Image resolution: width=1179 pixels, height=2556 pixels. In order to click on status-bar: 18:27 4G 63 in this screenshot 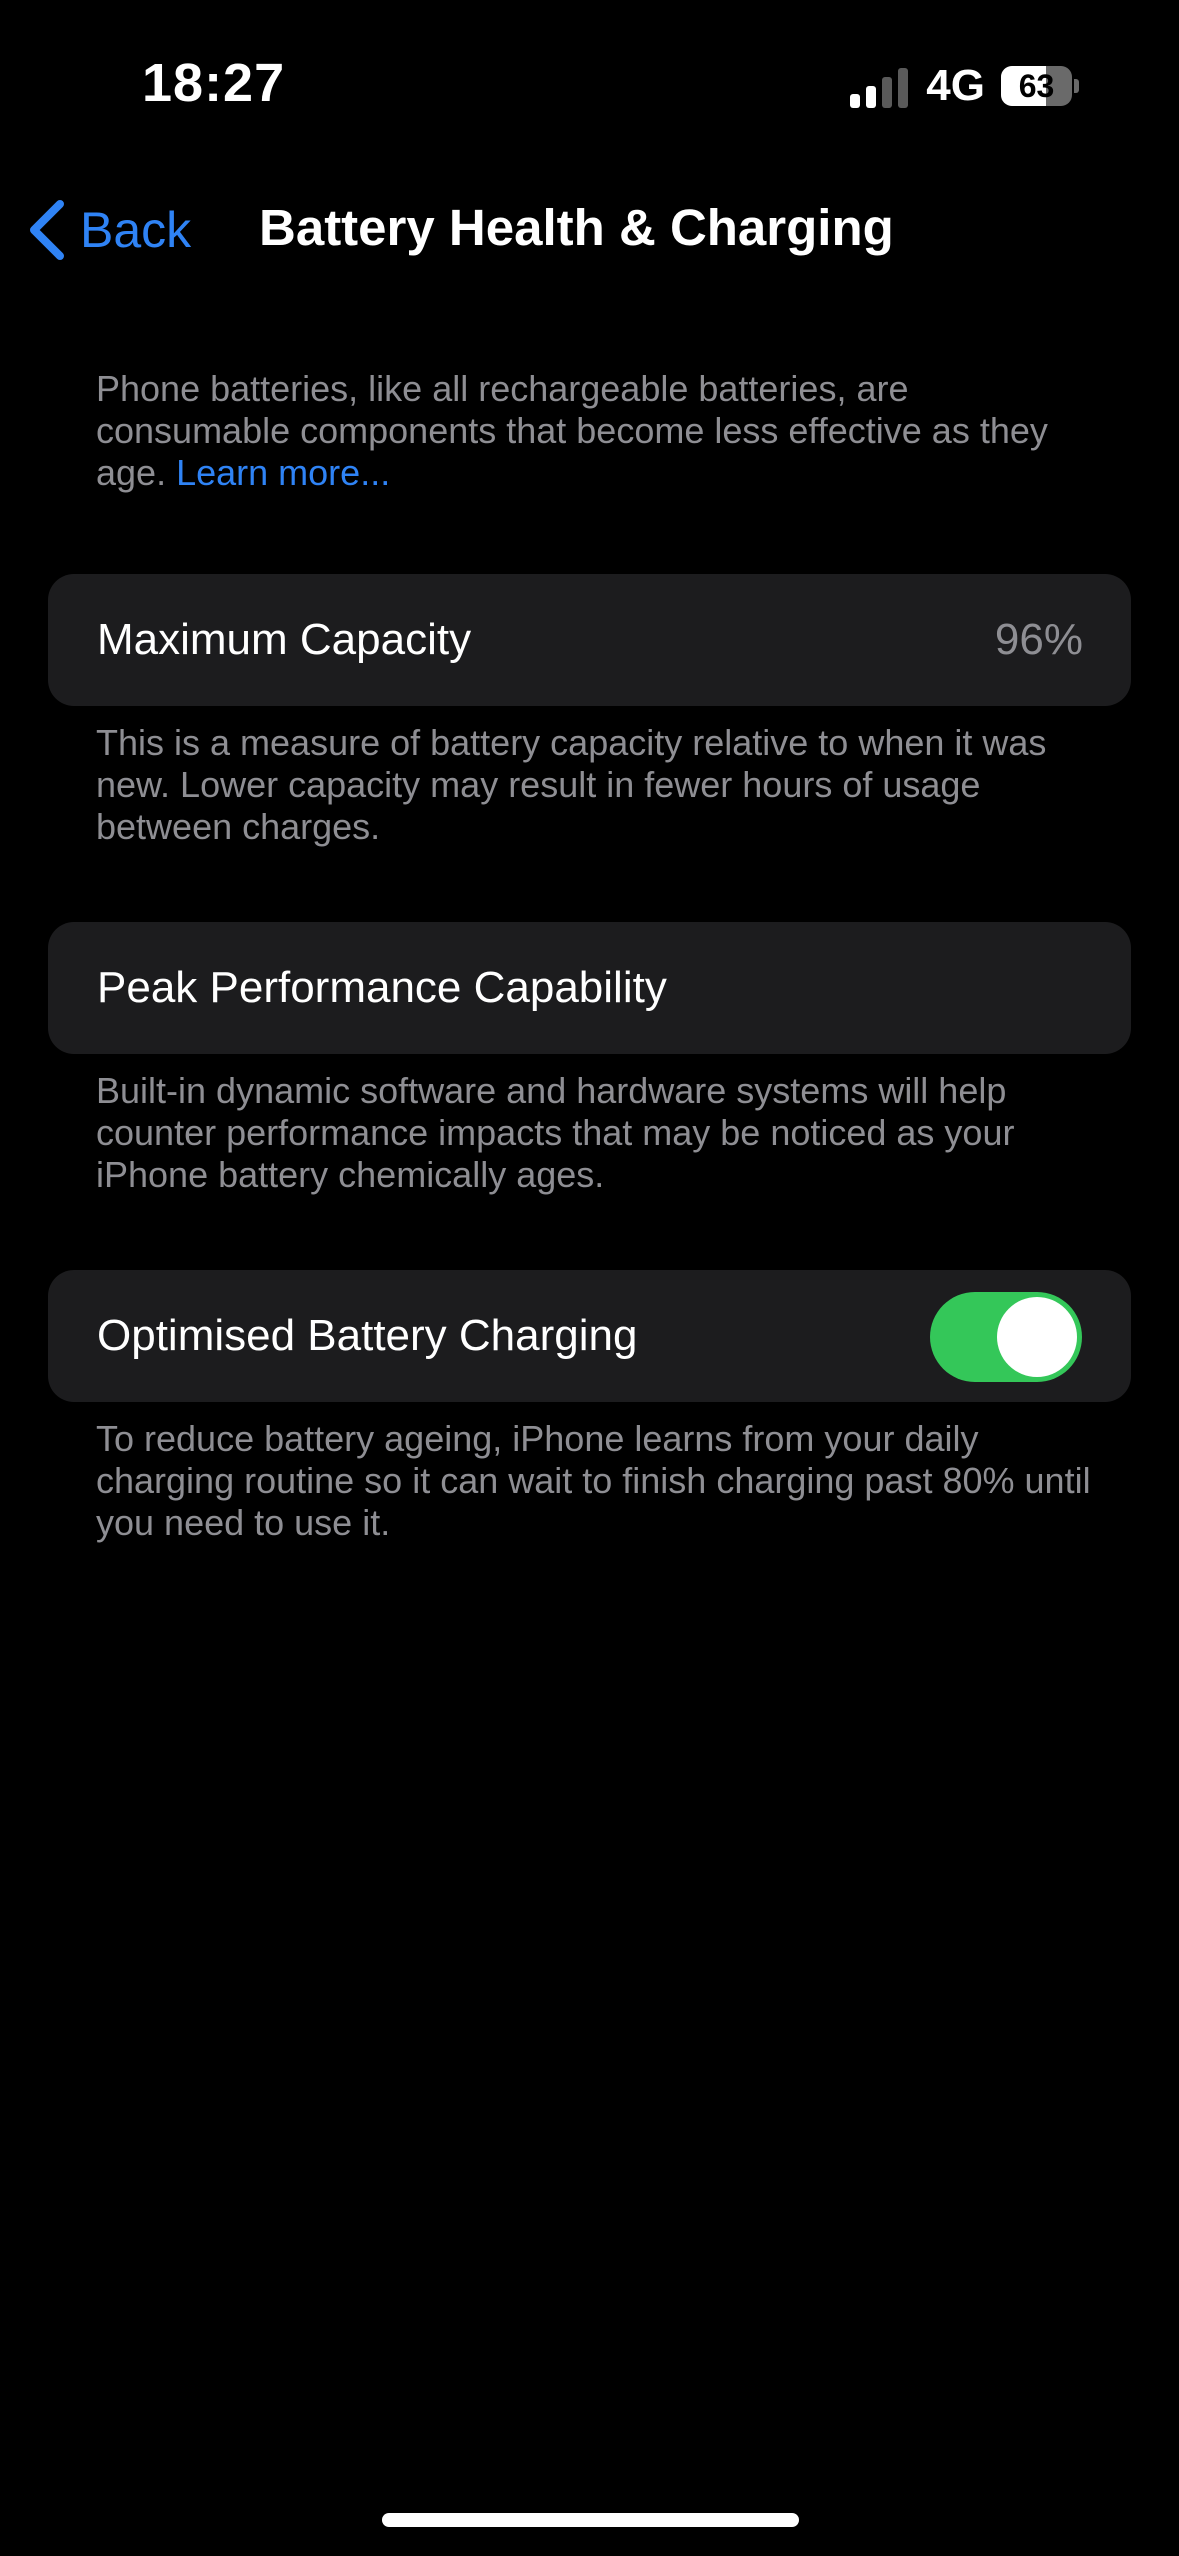, I will do `click(589, 85)`.